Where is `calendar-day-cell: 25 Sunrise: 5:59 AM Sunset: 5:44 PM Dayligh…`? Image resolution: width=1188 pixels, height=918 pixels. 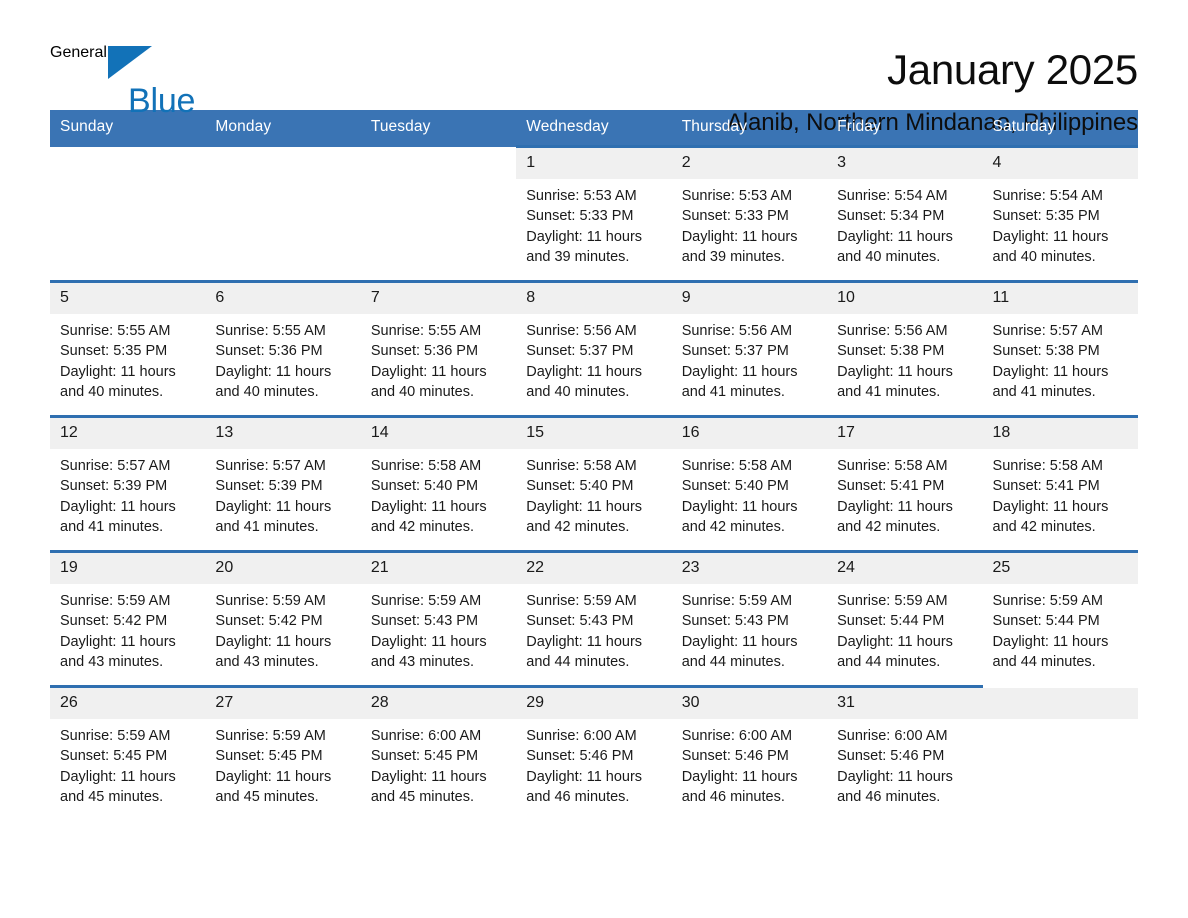
calendar-day-cell: 25 Sunrise: 5:59 AM Sunset: 5:44 PM Dayligh… is located at coordinates (1060, 618).